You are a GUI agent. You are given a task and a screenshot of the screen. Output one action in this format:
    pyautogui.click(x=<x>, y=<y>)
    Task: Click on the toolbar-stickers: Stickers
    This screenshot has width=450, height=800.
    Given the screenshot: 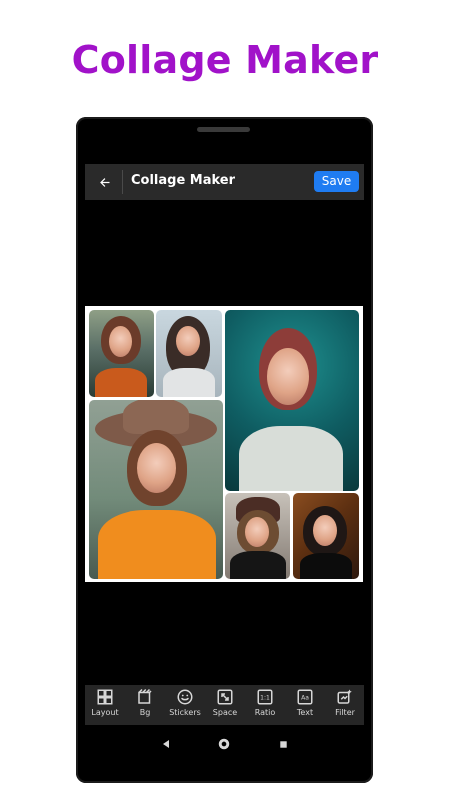 What is the action you would take?
    pyautogui.click(x=185, y=706)
    